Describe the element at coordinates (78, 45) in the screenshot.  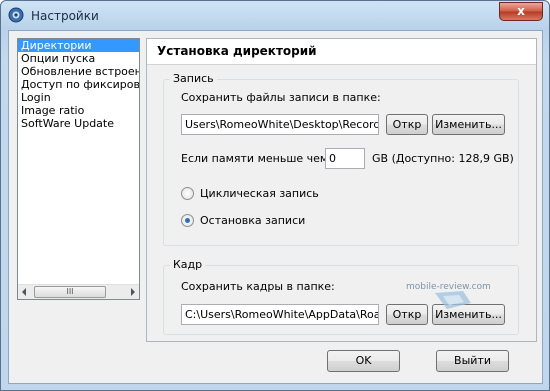
I see `sidebar-item-directories: Директории` at that location.